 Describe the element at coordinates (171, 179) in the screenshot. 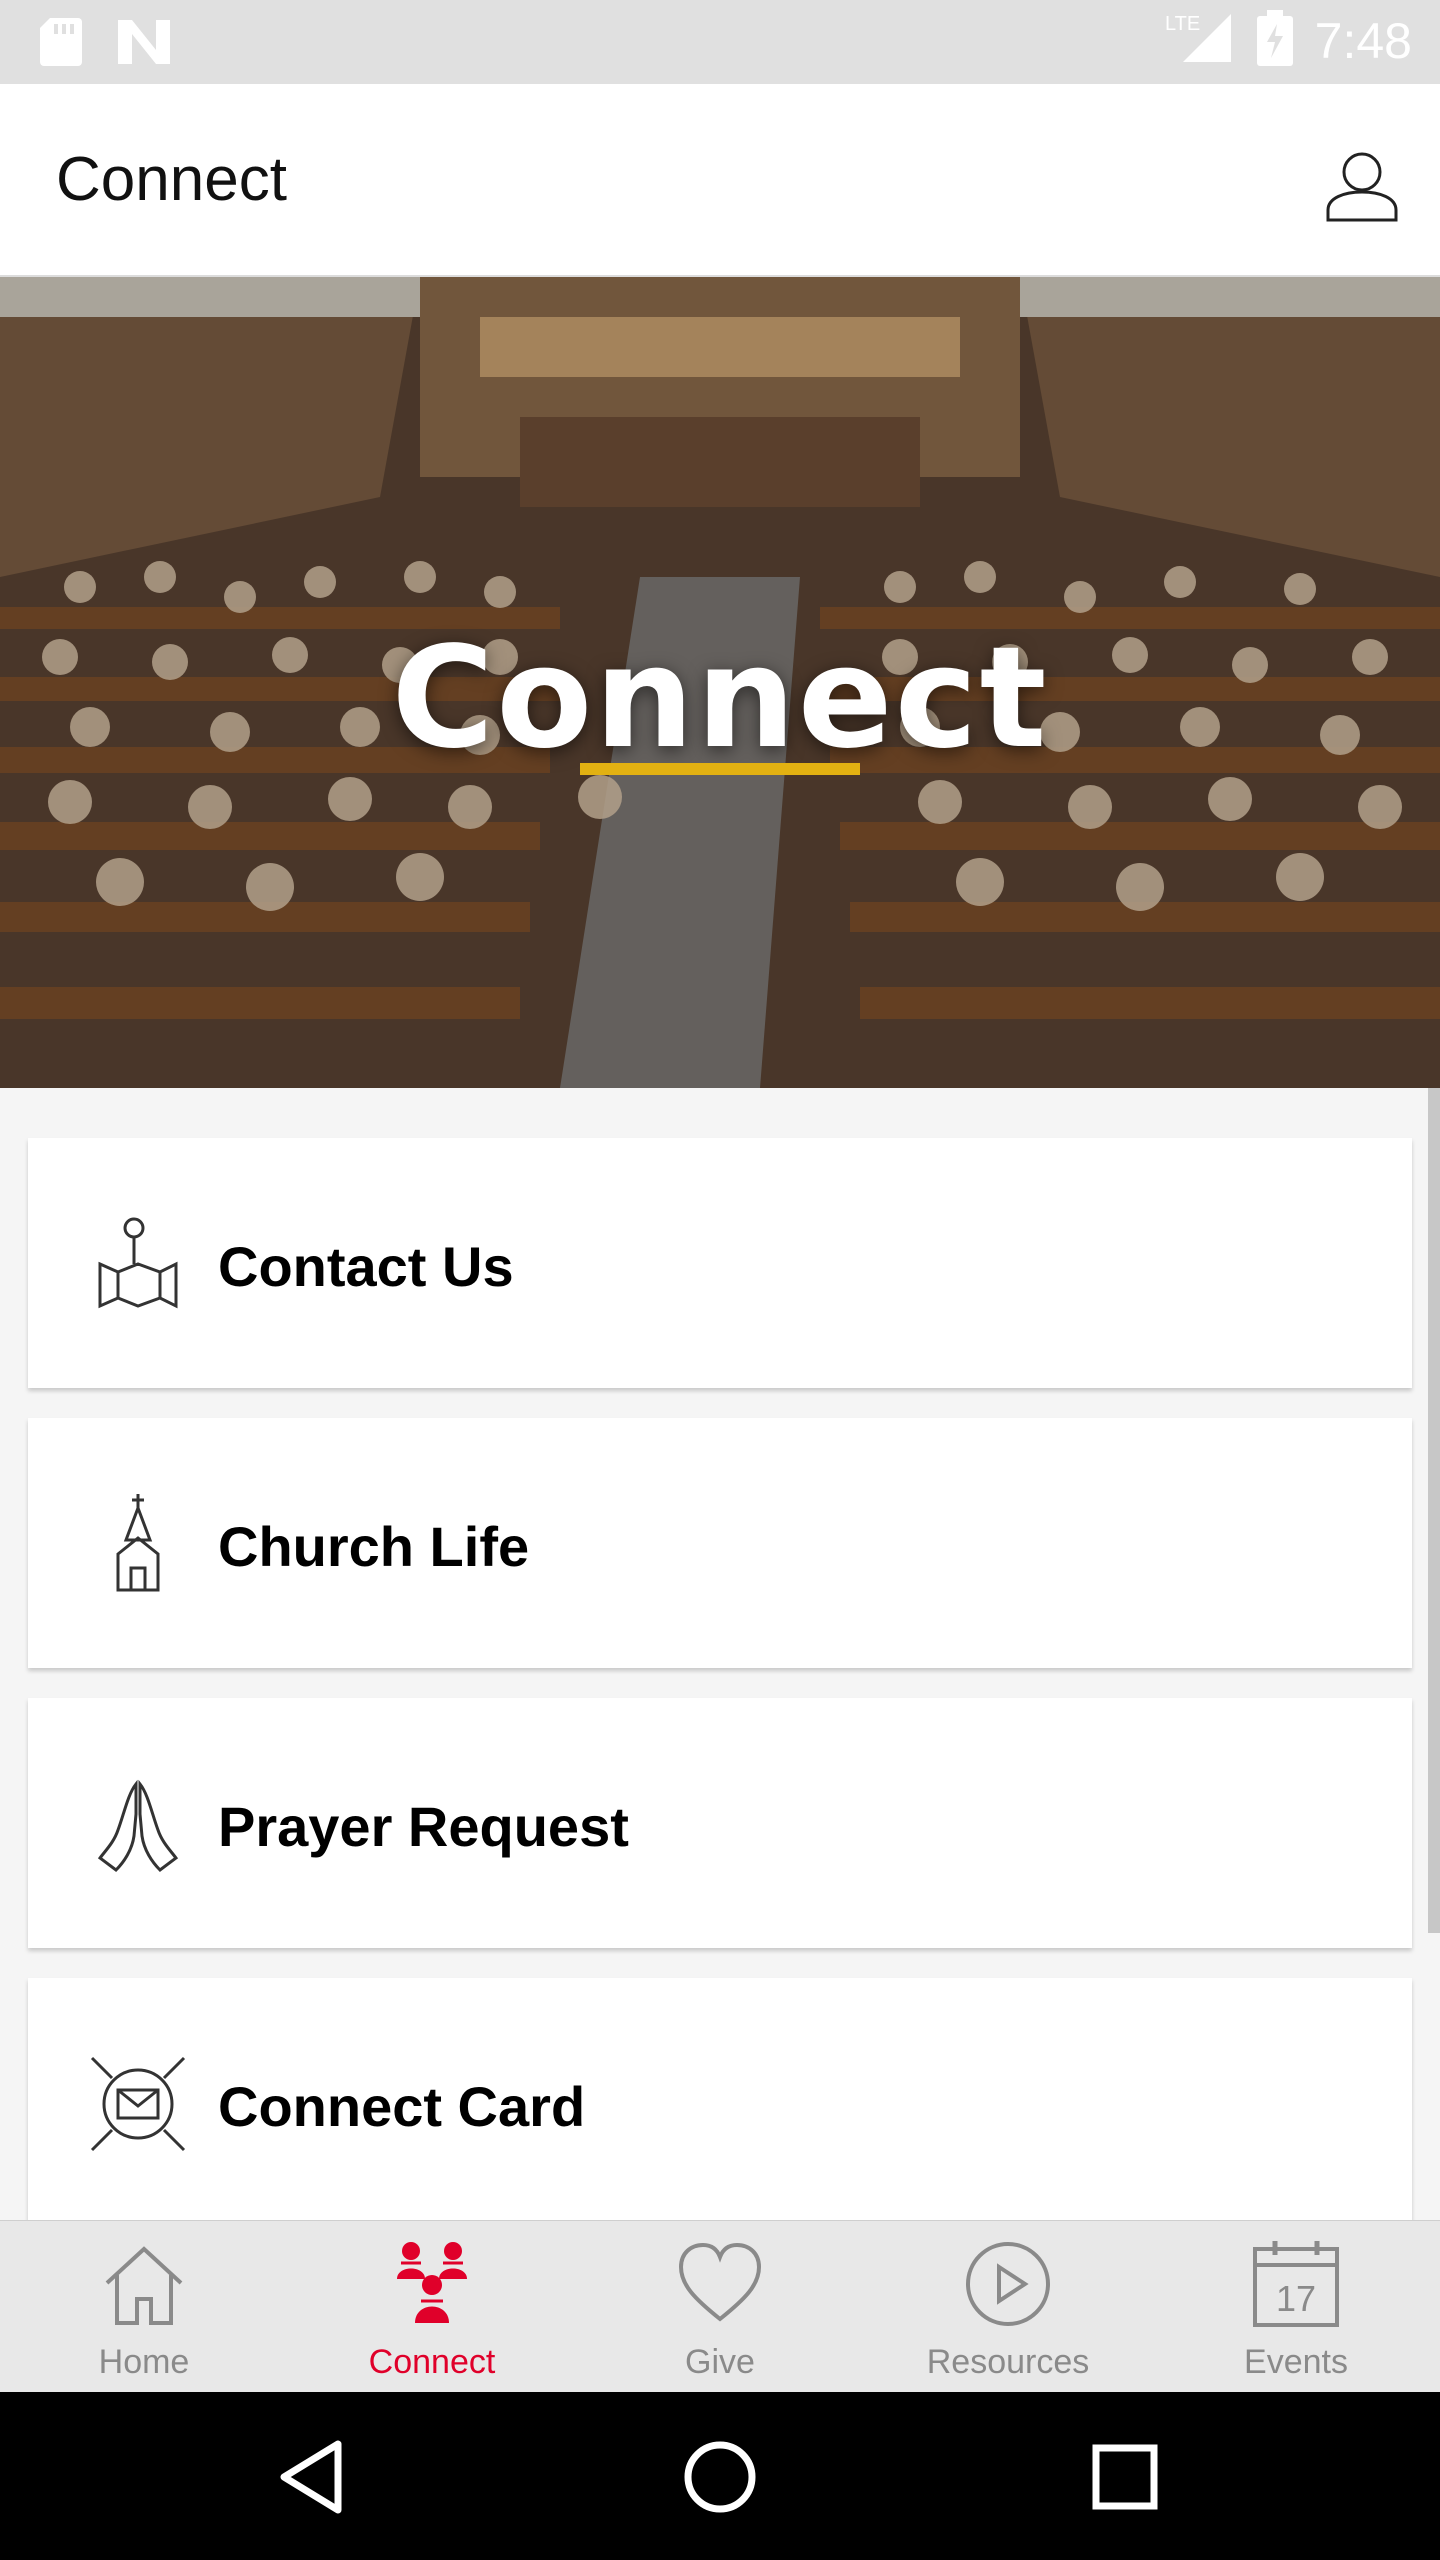

I see `page-title: Connect` at that location.